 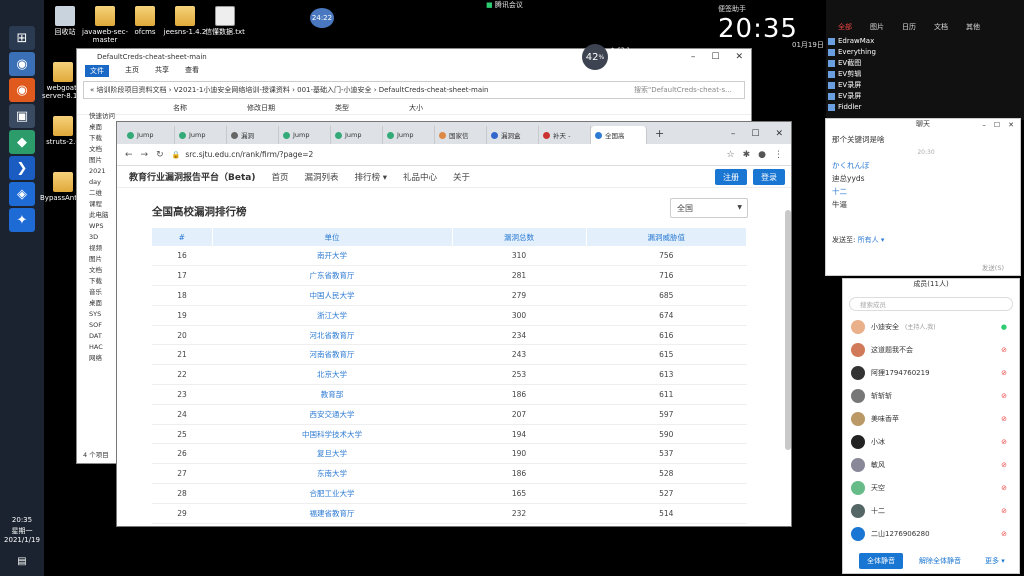 What do you see at coordinates (321, 177) in the screenshot?
I see `nav-vuln-list: 漏洞列表` at bounding box center [321, 177].